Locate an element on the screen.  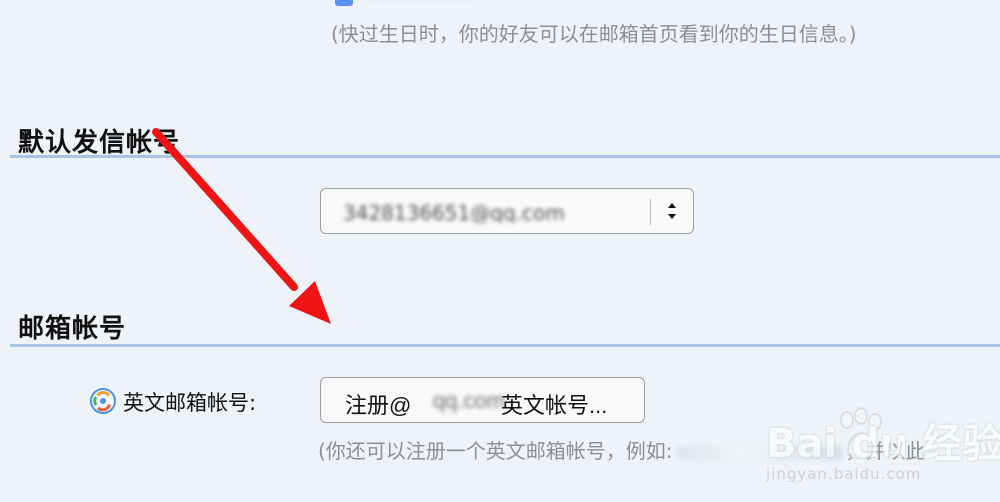
default-sender-value: 3428136651@qq.com is located at coordinates (454, 212).